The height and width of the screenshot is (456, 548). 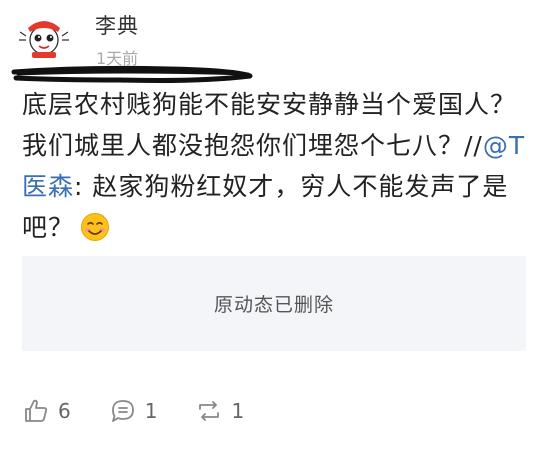 What do you see at coordinates (64, 411) in the screenshot?
I see `like-count: 6` at bounding box center [64, 411].